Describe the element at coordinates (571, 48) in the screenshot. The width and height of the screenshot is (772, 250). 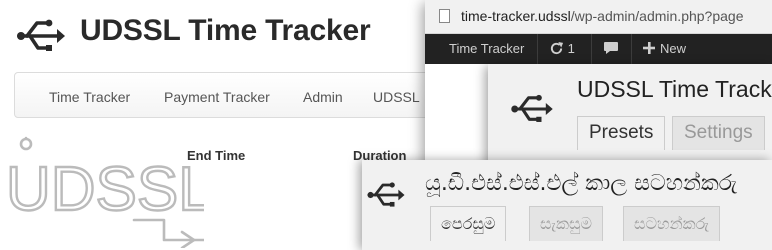
I see `updates-count: 1` at that location.